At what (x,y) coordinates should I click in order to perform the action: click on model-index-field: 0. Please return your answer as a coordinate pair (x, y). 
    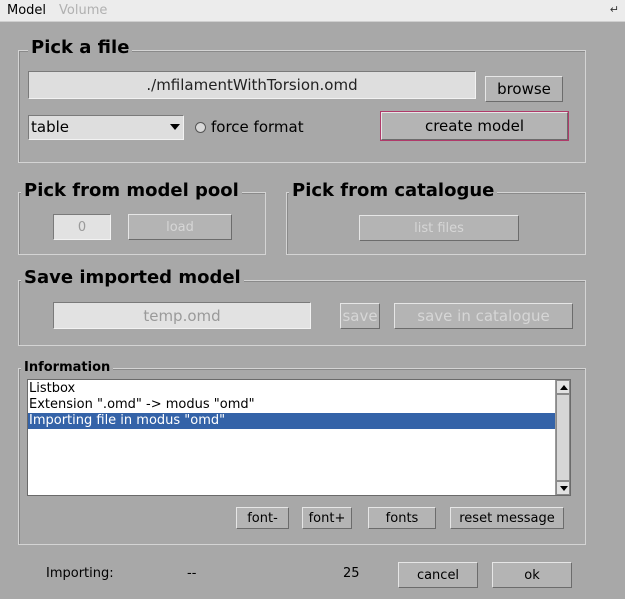
    Looking at the image, I should click on (82, 227).